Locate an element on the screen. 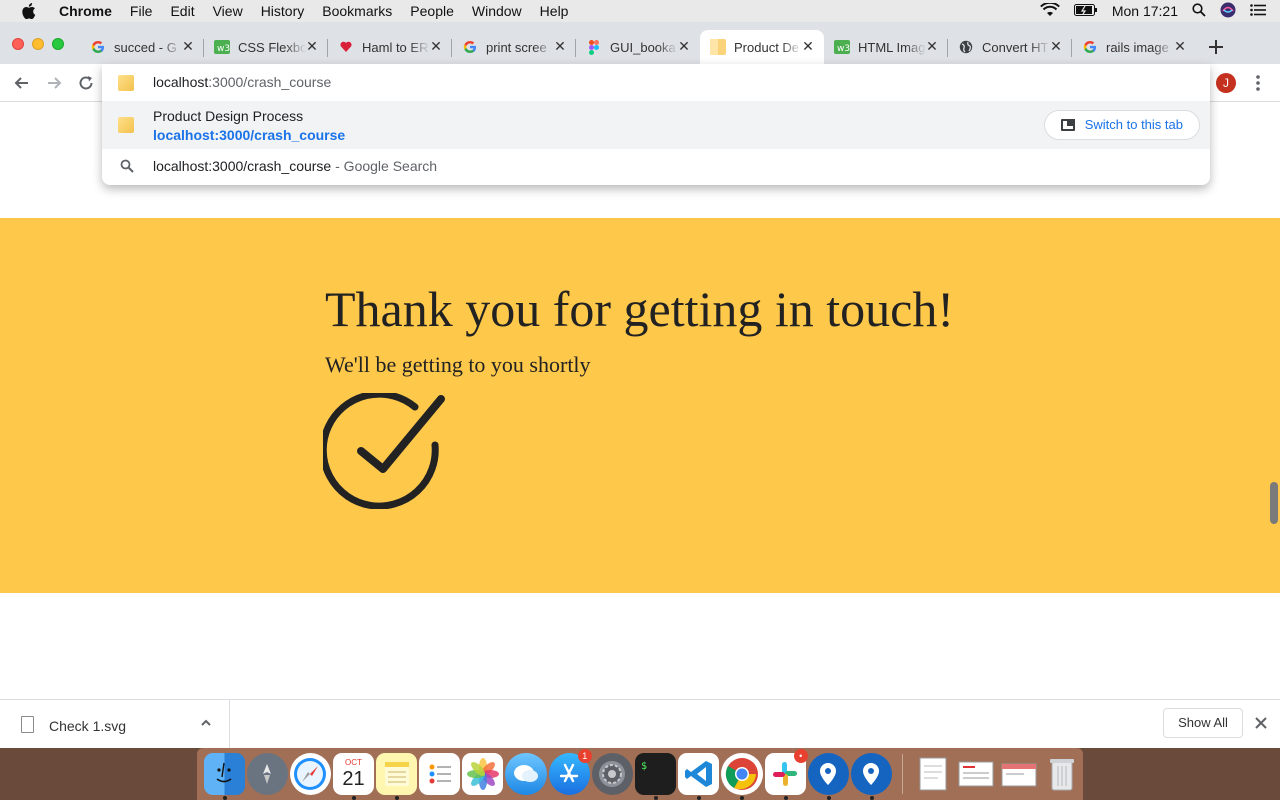  tab-convert-html: Convert HT ✕ is located at coordinates (1010, 47).